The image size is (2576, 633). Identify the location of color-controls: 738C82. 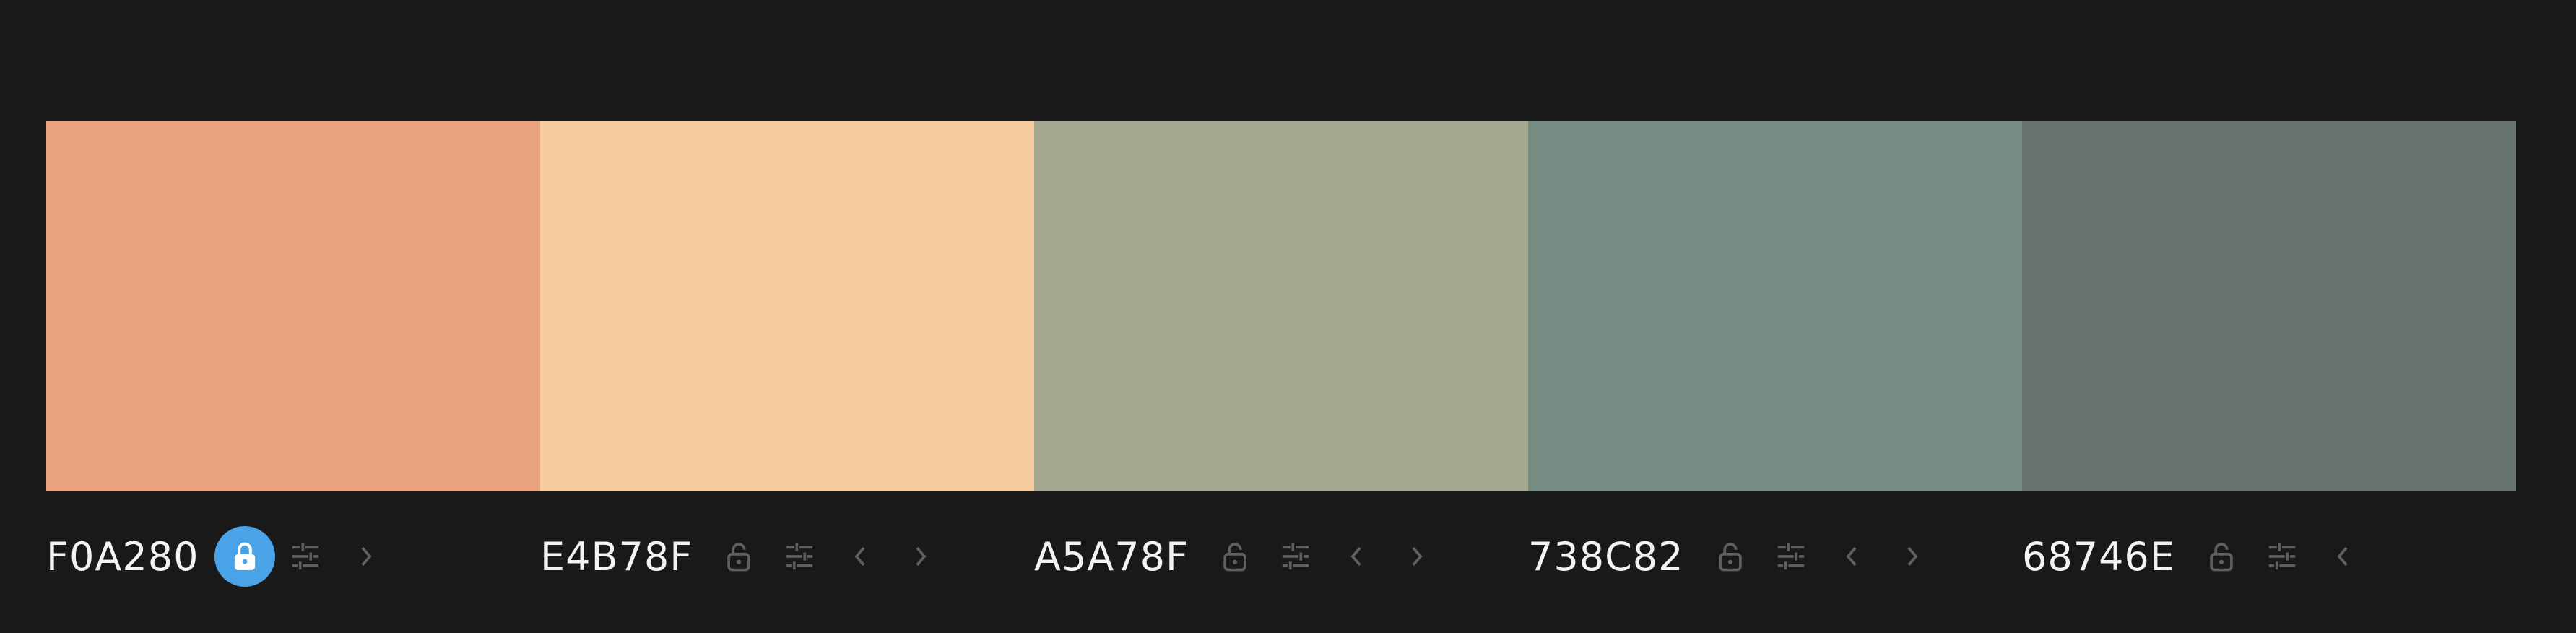
(1775, 556).